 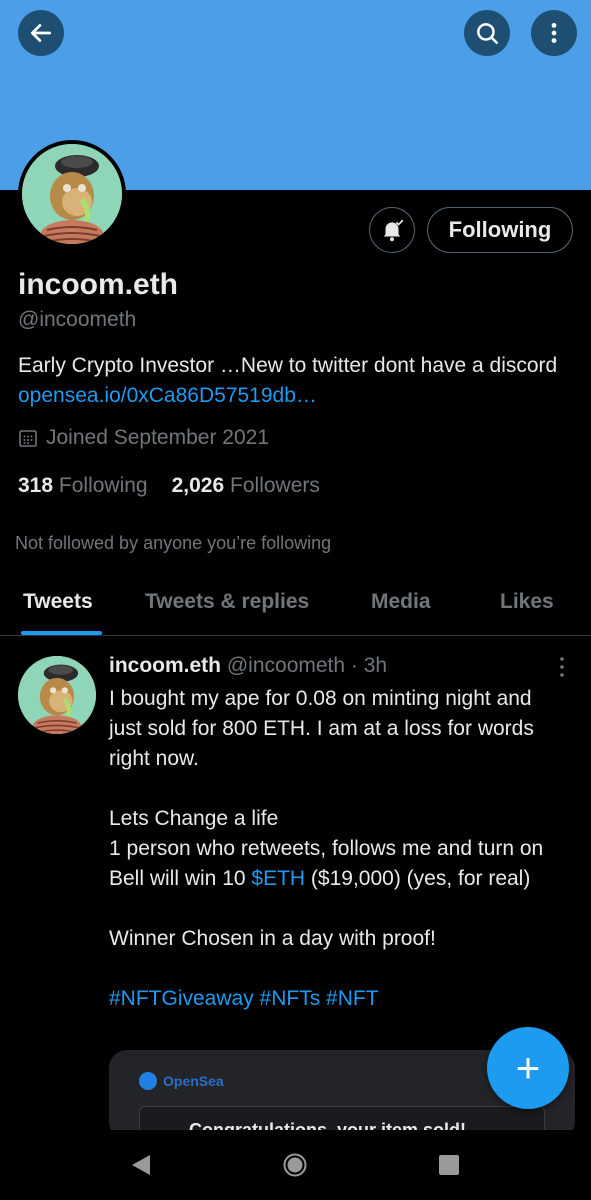 What do you see at coordinates (141, 1165) in the screenshot?
I see `nav-back-icon` at bounding box center [141, 1165].